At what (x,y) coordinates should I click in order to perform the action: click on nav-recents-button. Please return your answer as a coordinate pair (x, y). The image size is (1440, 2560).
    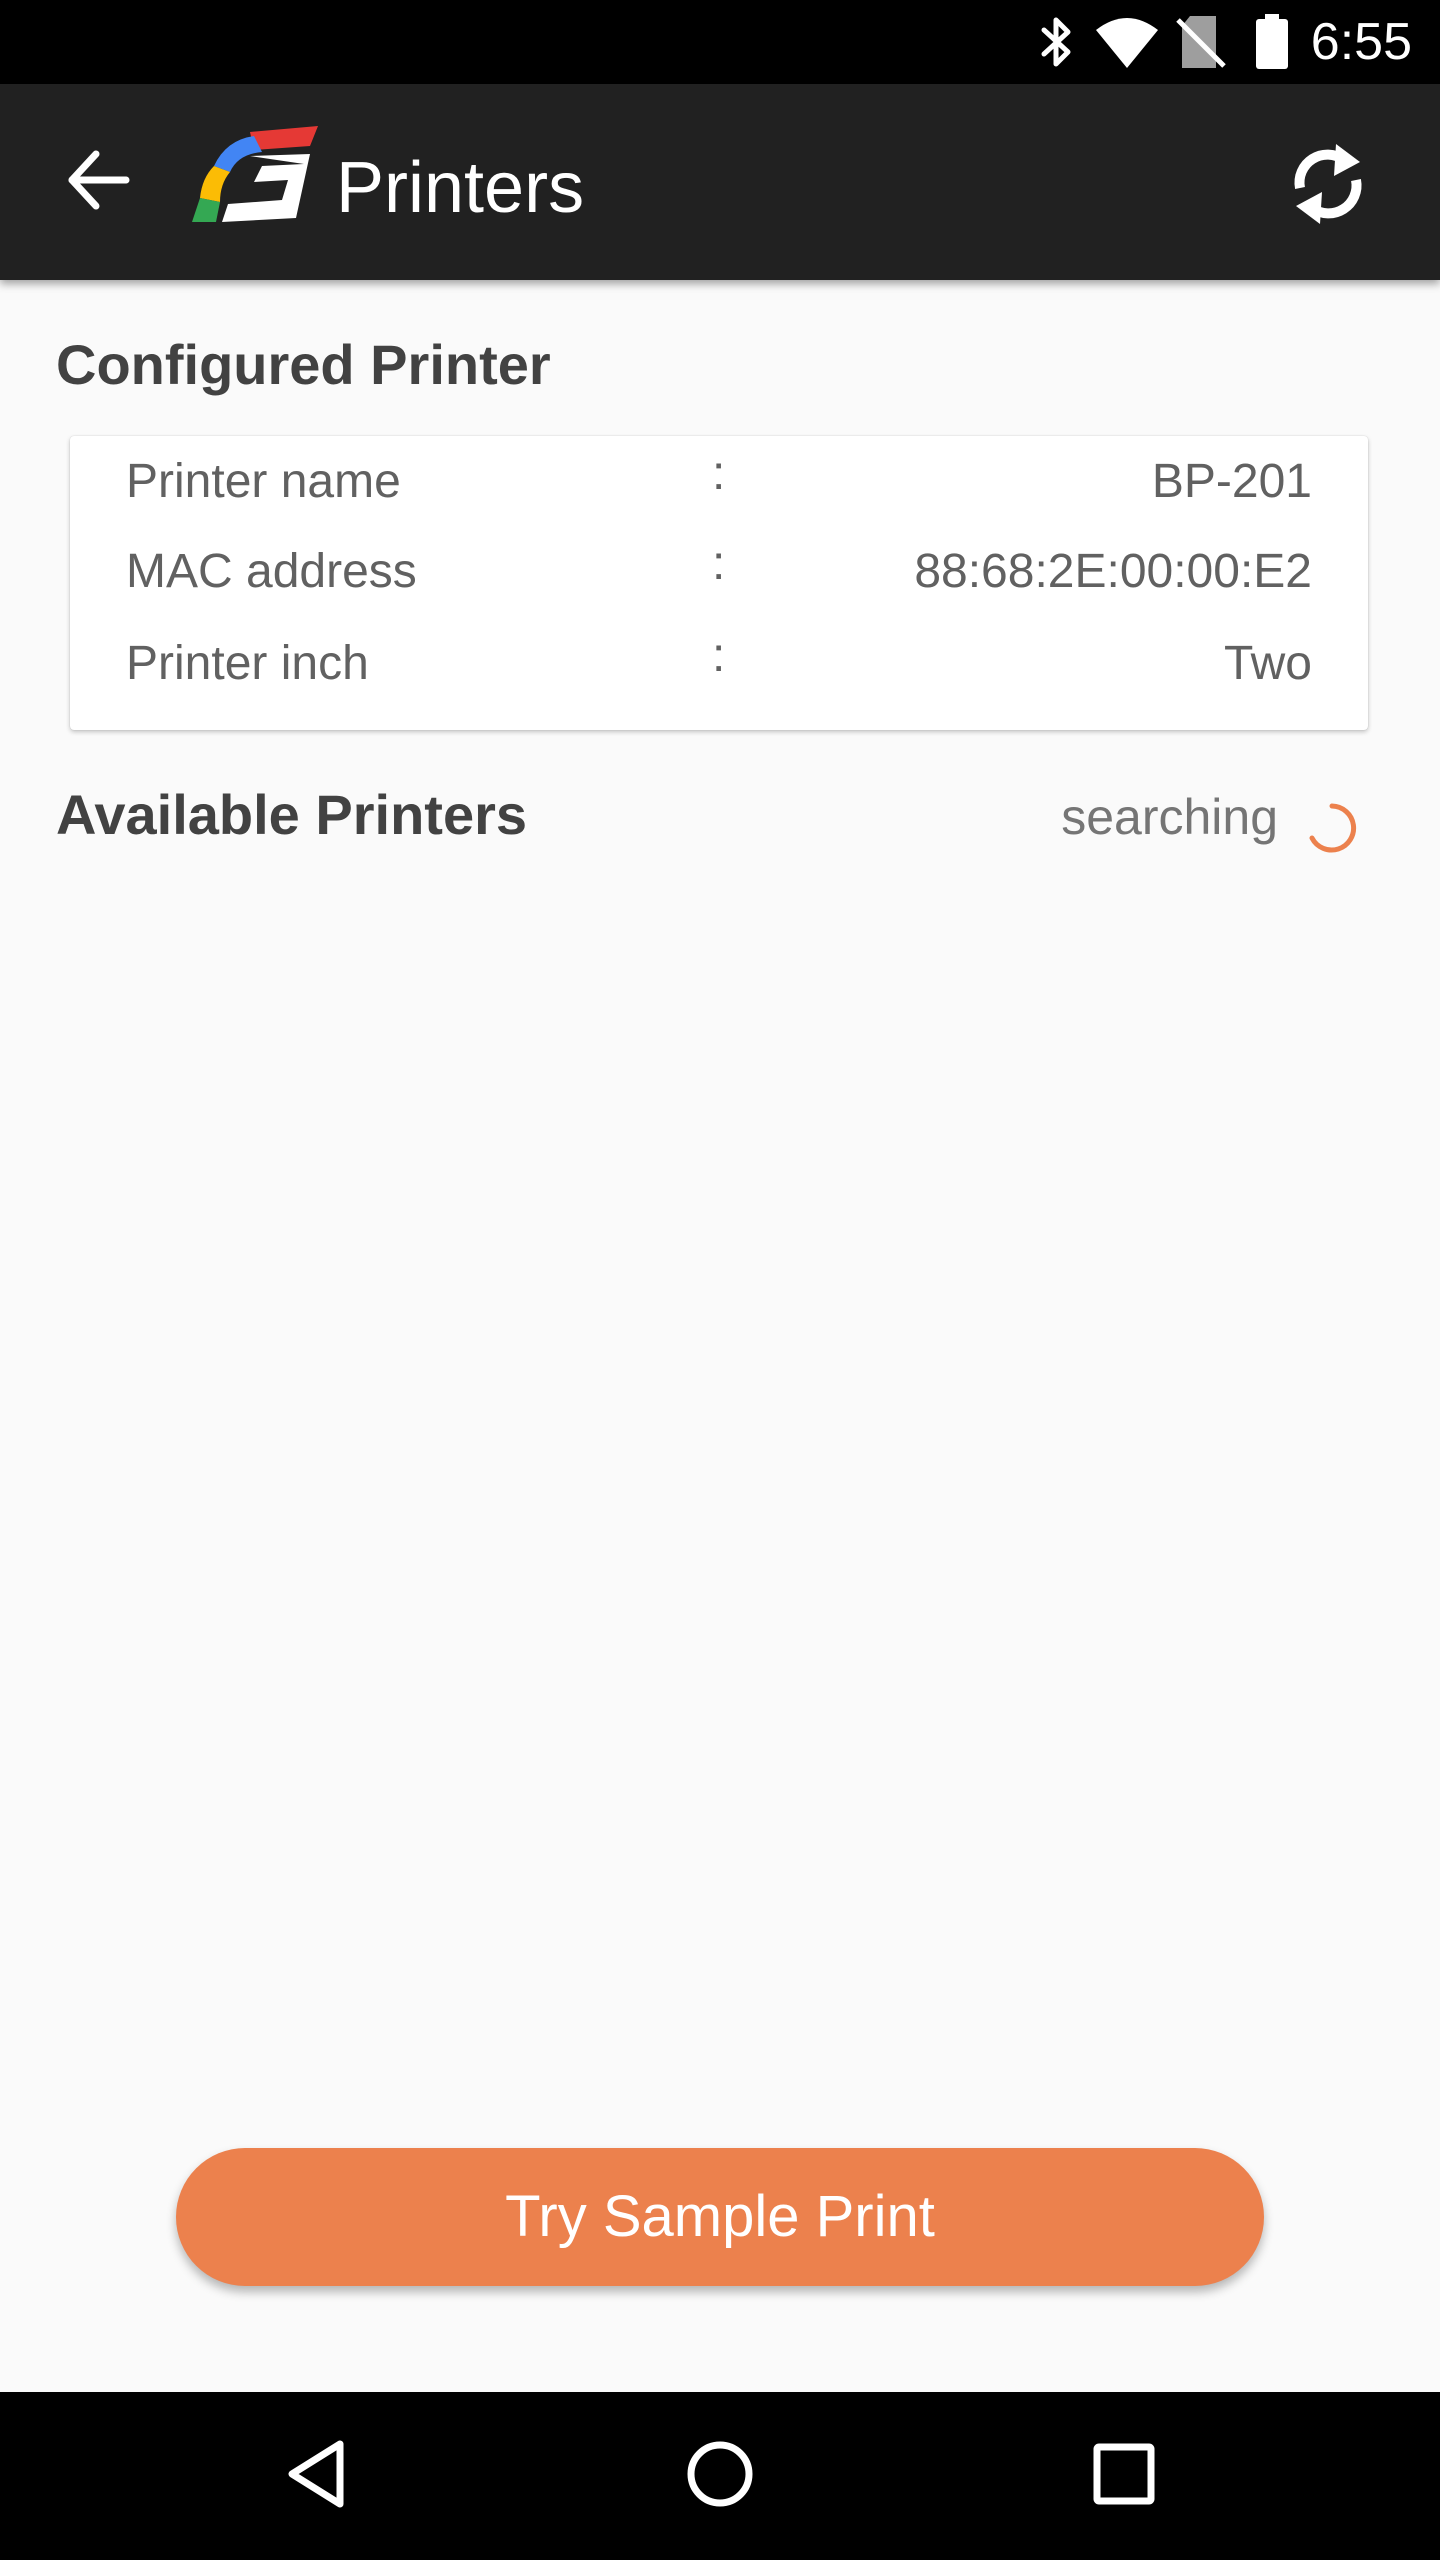
    Looking at the image, I should click on (1124, 2476).